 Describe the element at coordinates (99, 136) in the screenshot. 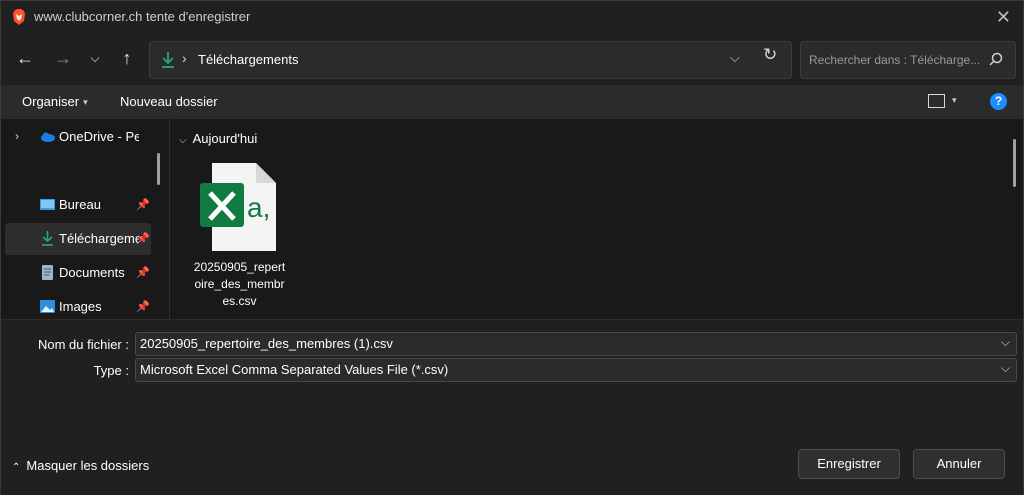

I see `sidebar-item-label: OneDrive - Perso` at that location.